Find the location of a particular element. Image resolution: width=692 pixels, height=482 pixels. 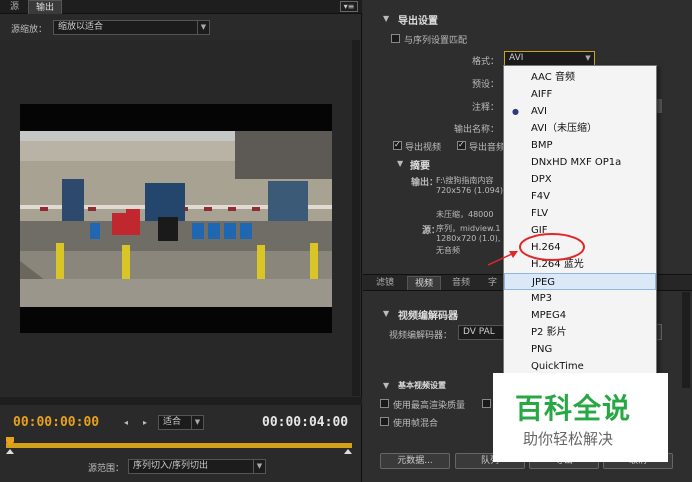

timecode-current: 00:00:00:00 is located at coordinates (56, 422).